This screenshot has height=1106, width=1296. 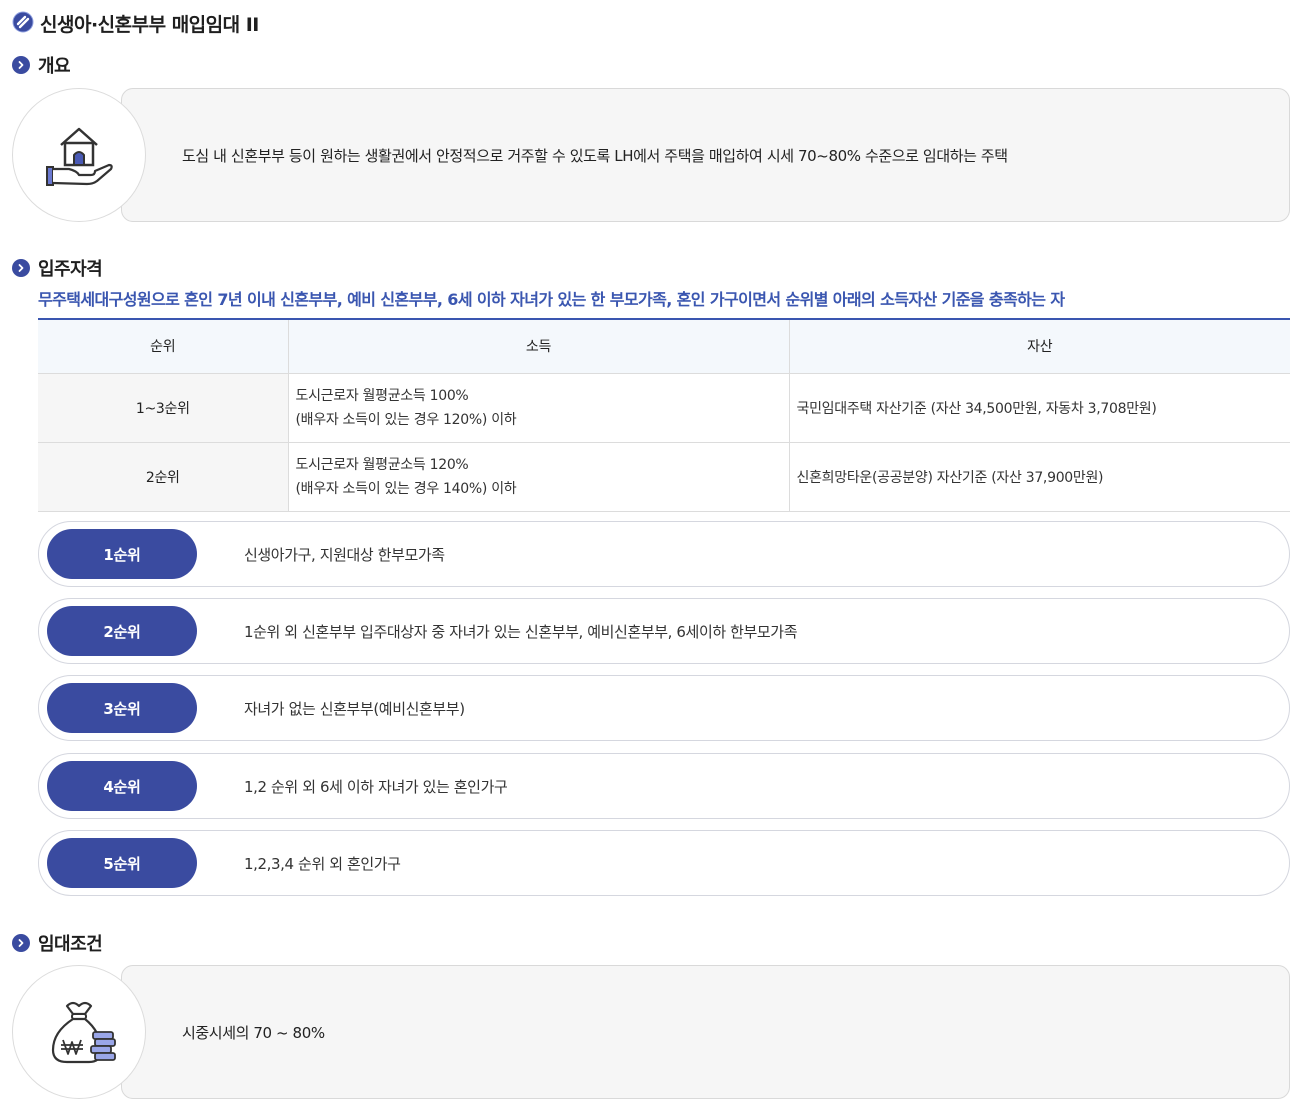 What do you see at coordinates (406, 419) in the screenshot?
I see `income-line: (배우자 소득이 있는 경우 120%) 이하` at bounding box center [406, 419].